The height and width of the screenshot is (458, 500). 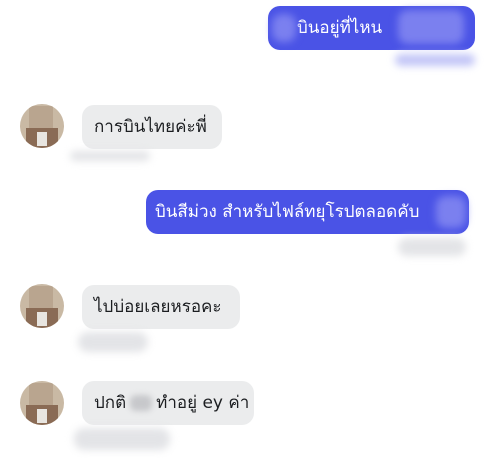 I want to click on message-text: การบินไทยค่ะพี่, so click(x=150, y=126).